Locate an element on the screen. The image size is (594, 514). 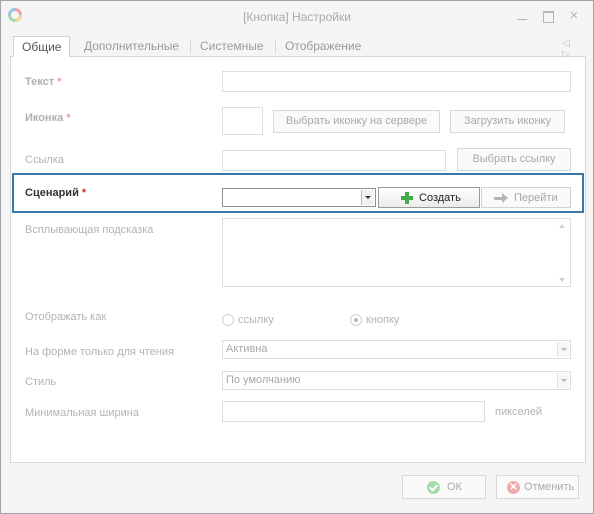
maximize-icon is located at coordinates (548, 16).